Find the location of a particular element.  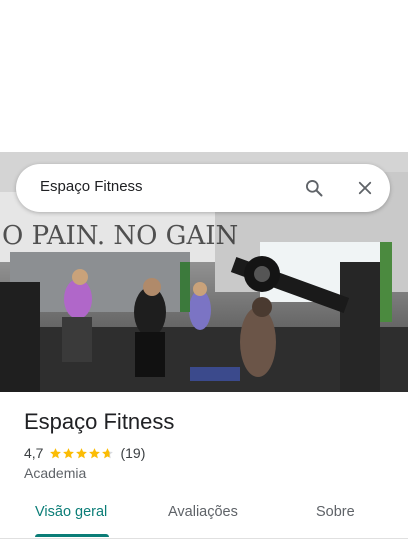

search-icon is located at coordinates (314, 188).